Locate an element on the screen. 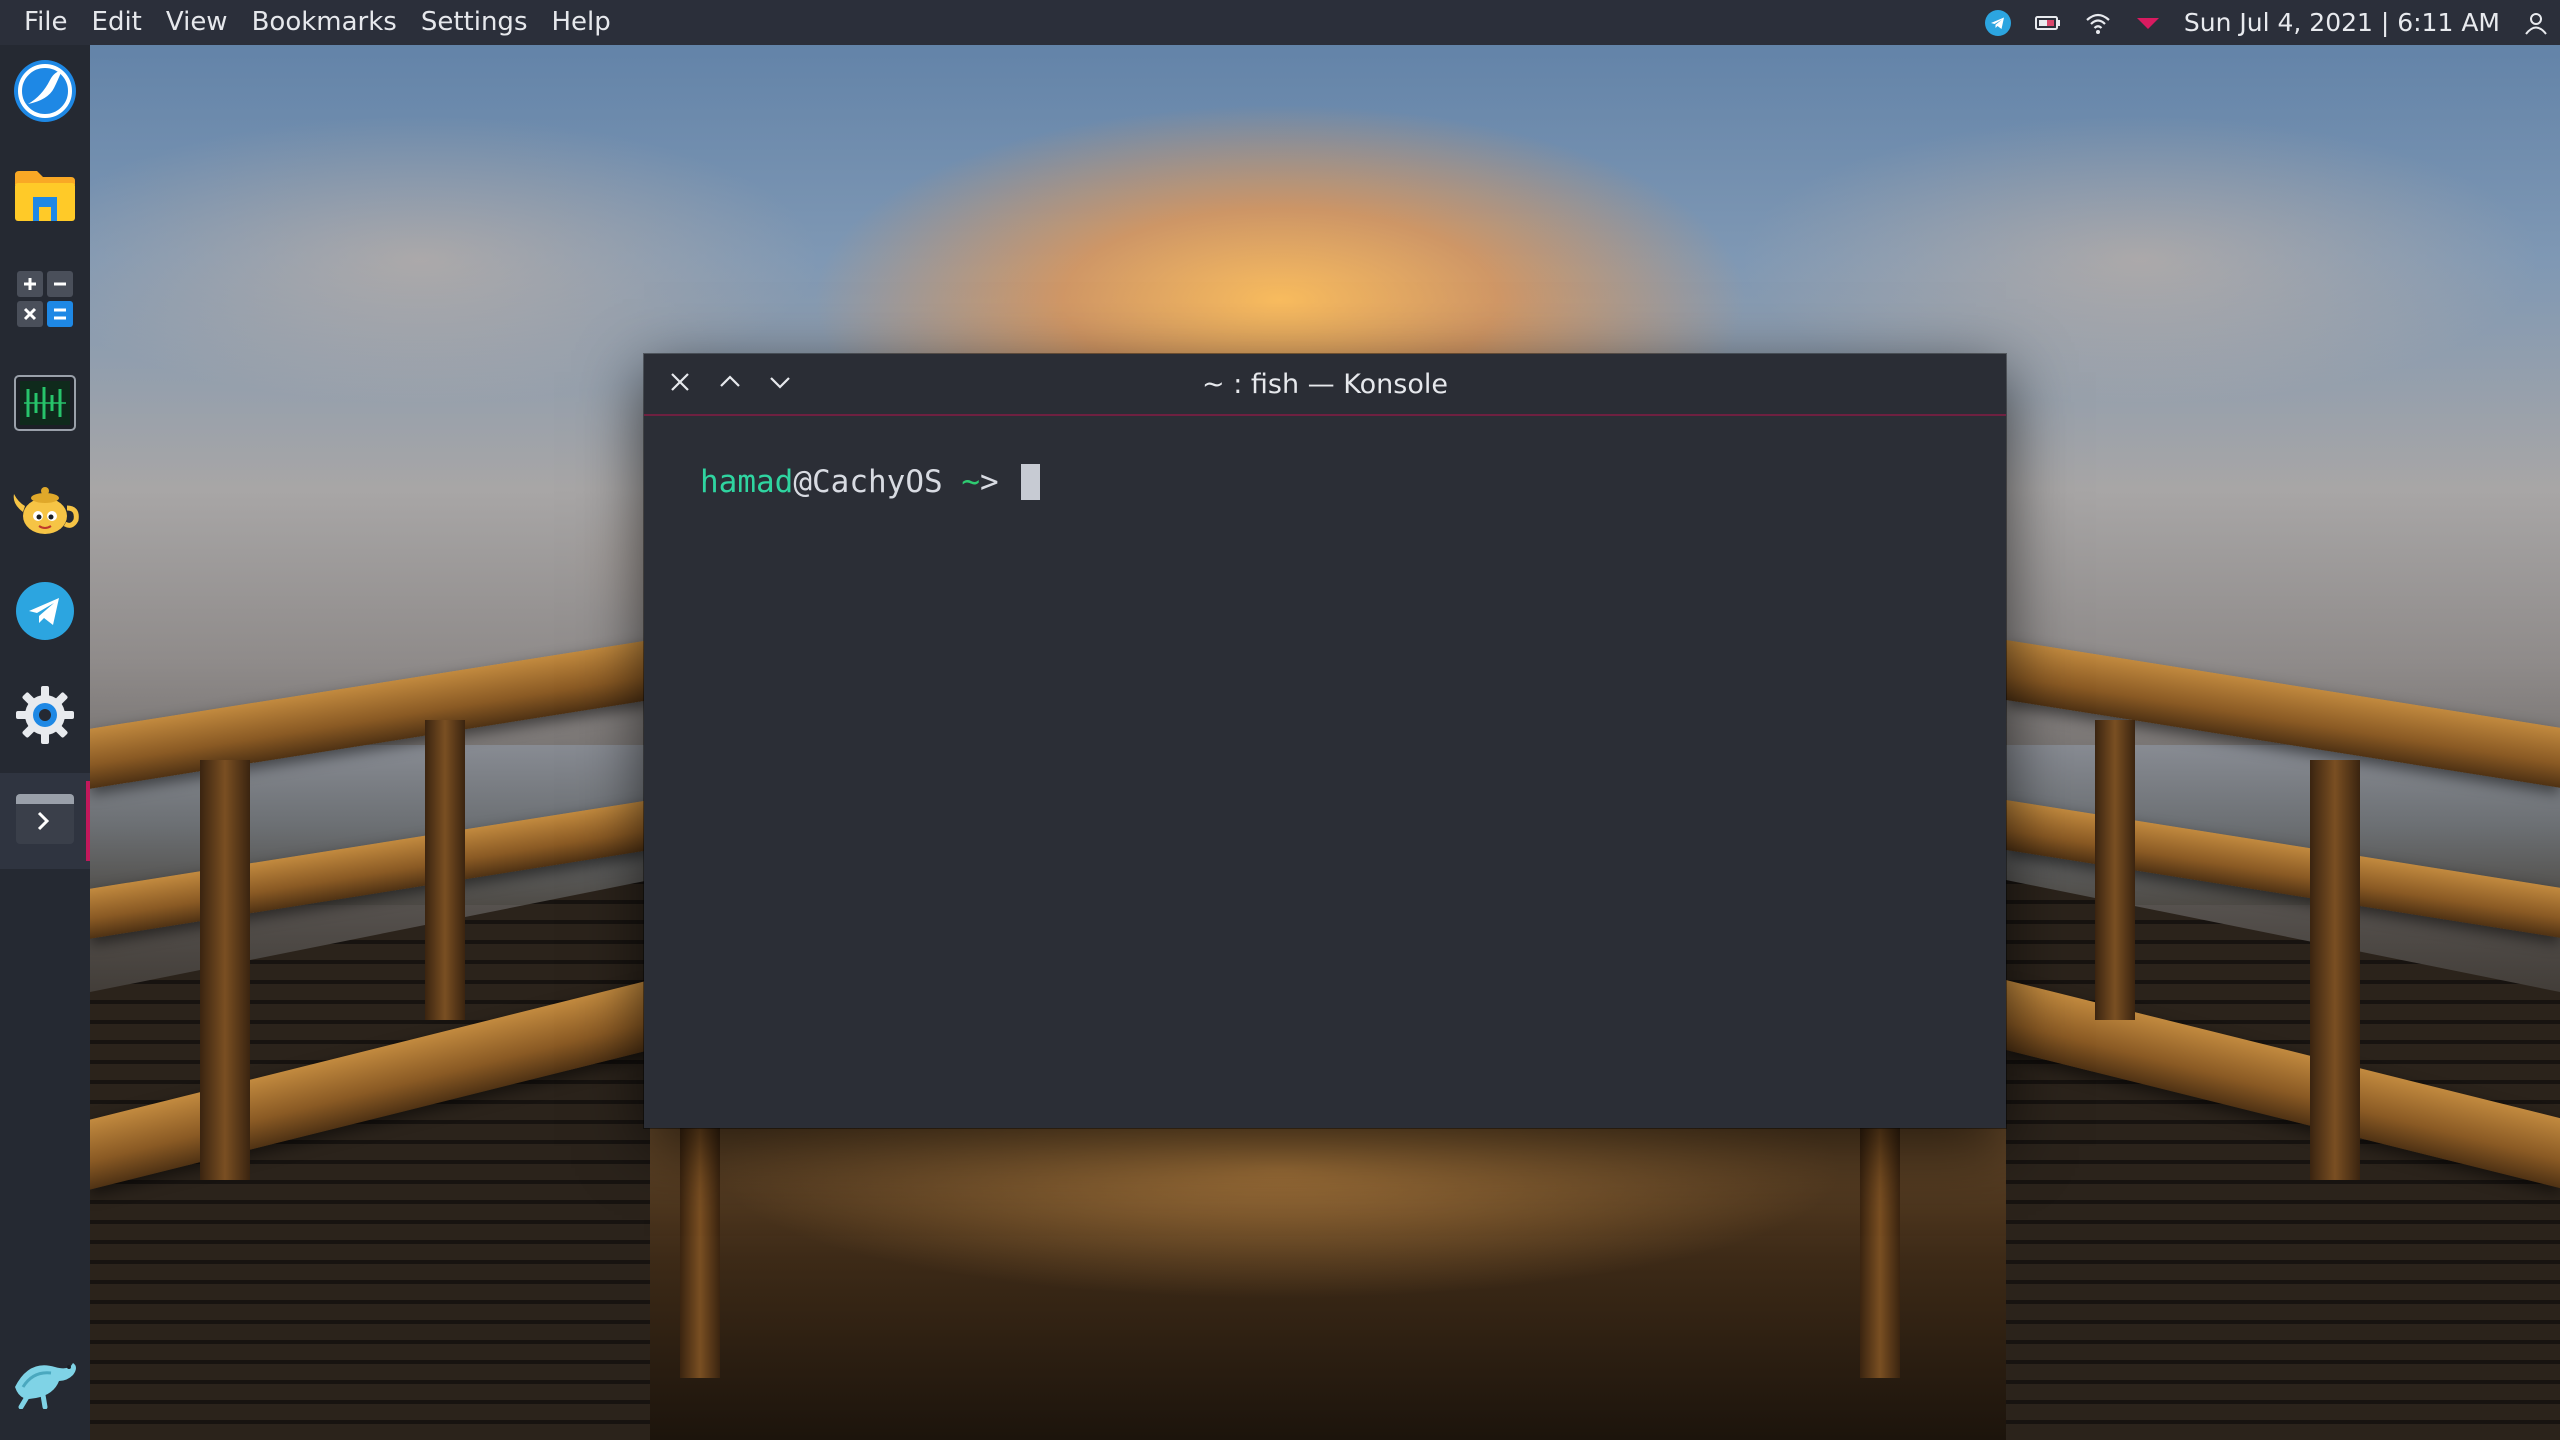 This screenshot has height=1440, width=2560. menu-bookmarks: Bookmarks is located at coordinates (324, 22).